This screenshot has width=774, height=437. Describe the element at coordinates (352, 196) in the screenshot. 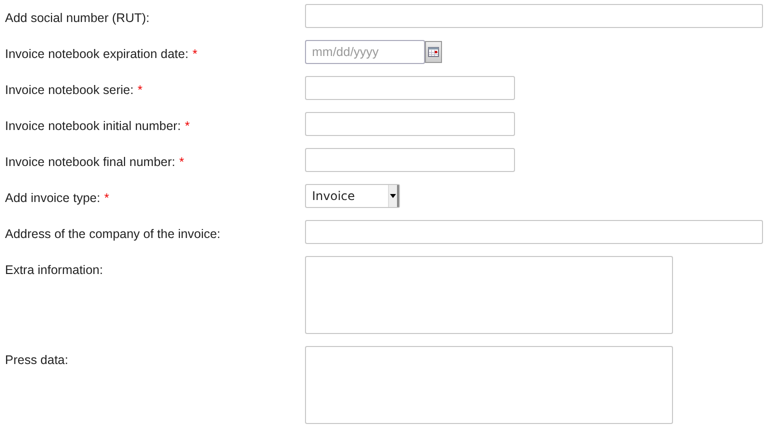

I see `select-field: Invoice` at that location.